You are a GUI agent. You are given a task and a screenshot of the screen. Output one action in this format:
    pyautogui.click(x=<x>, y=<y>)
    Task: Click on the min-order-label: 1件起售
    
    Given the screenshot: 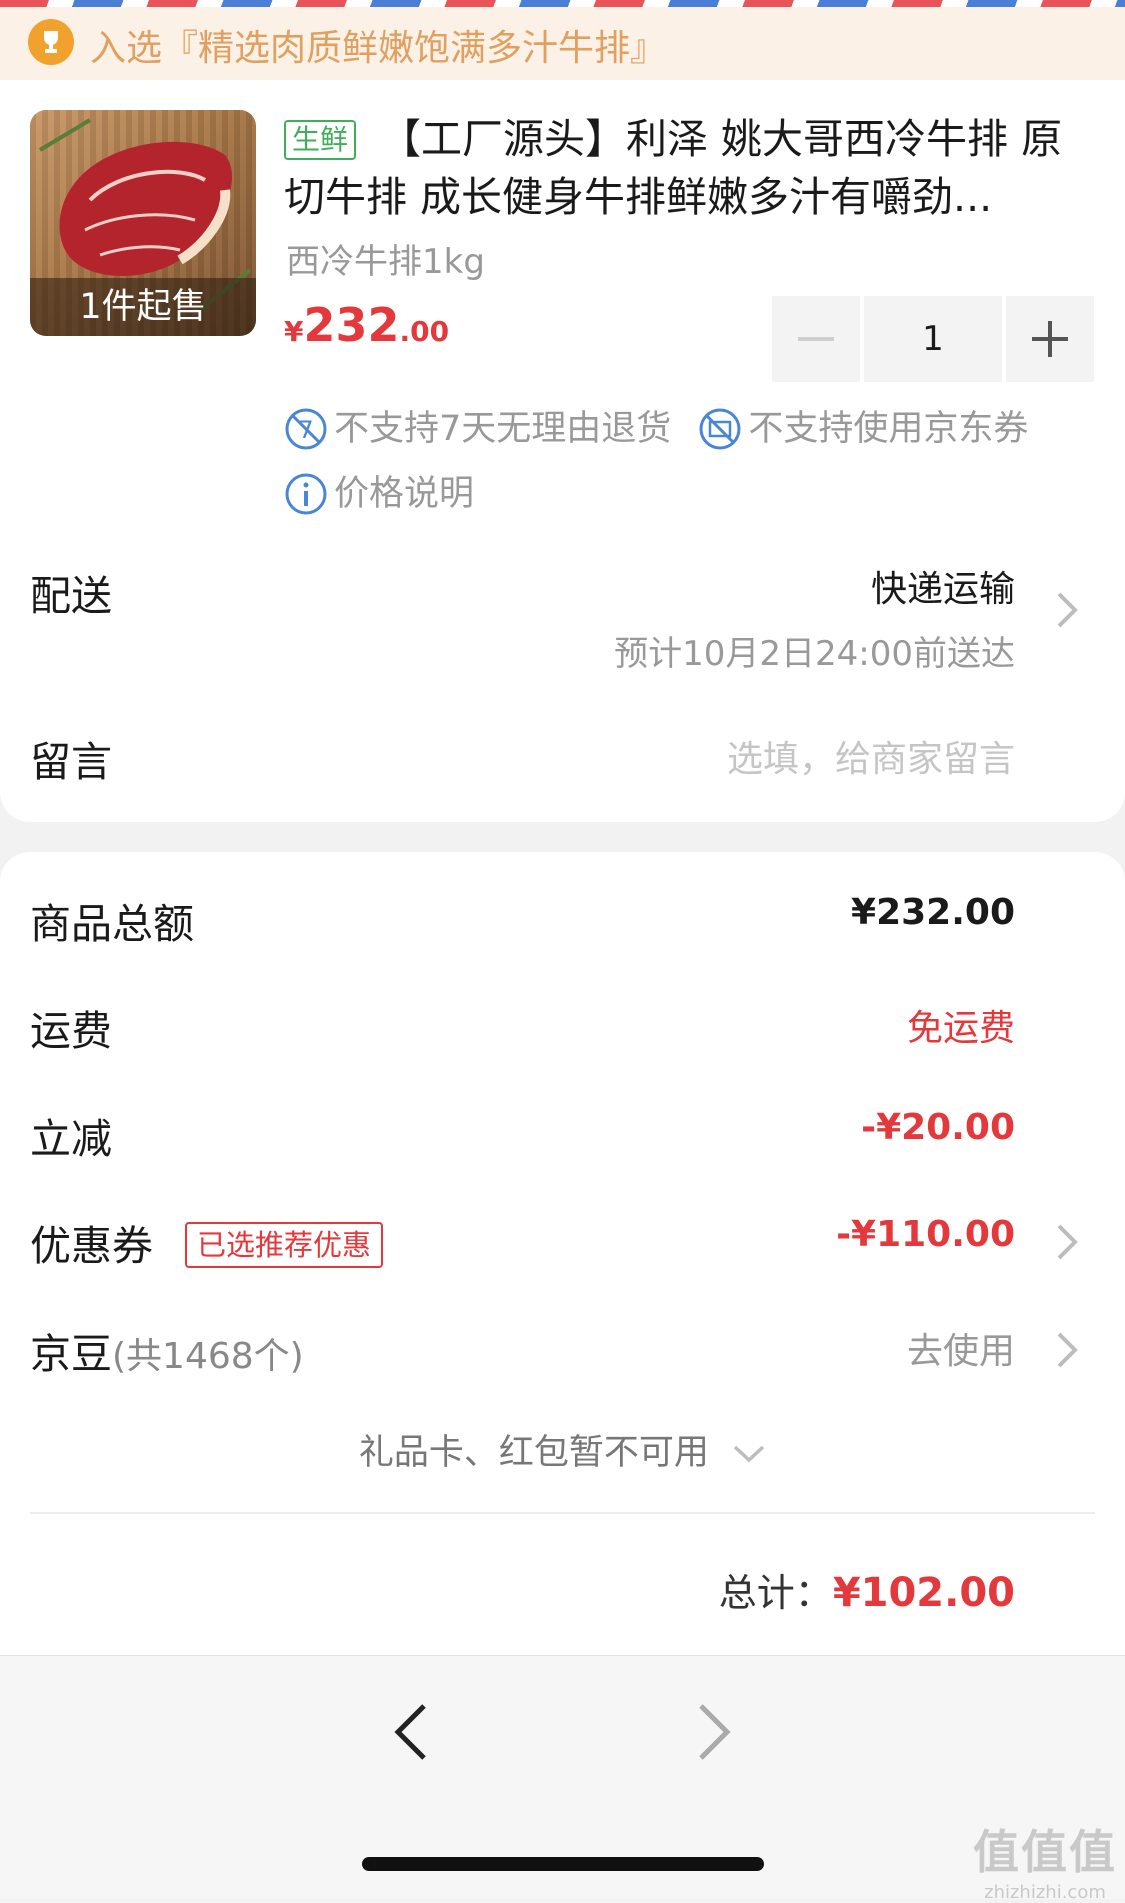 What is the action you would take?
    pyautogui.click(x=143, y=307)
    